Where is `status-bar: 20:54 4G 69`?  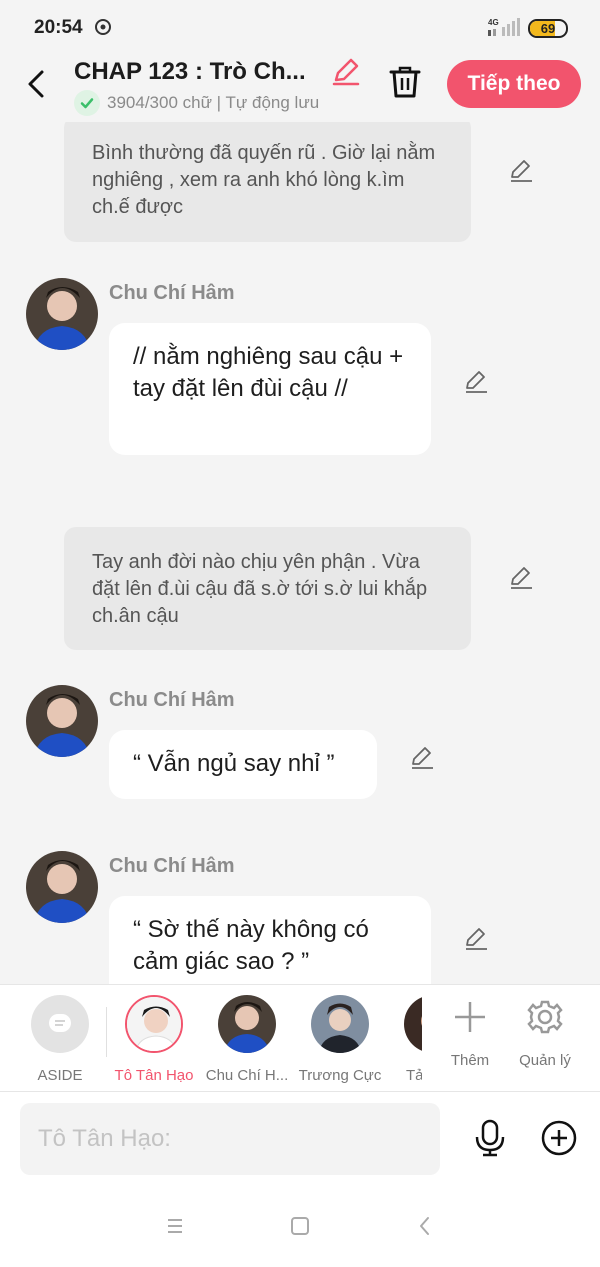
status-bar: 20:54 4G 69 is located at coordinates (300, 28).